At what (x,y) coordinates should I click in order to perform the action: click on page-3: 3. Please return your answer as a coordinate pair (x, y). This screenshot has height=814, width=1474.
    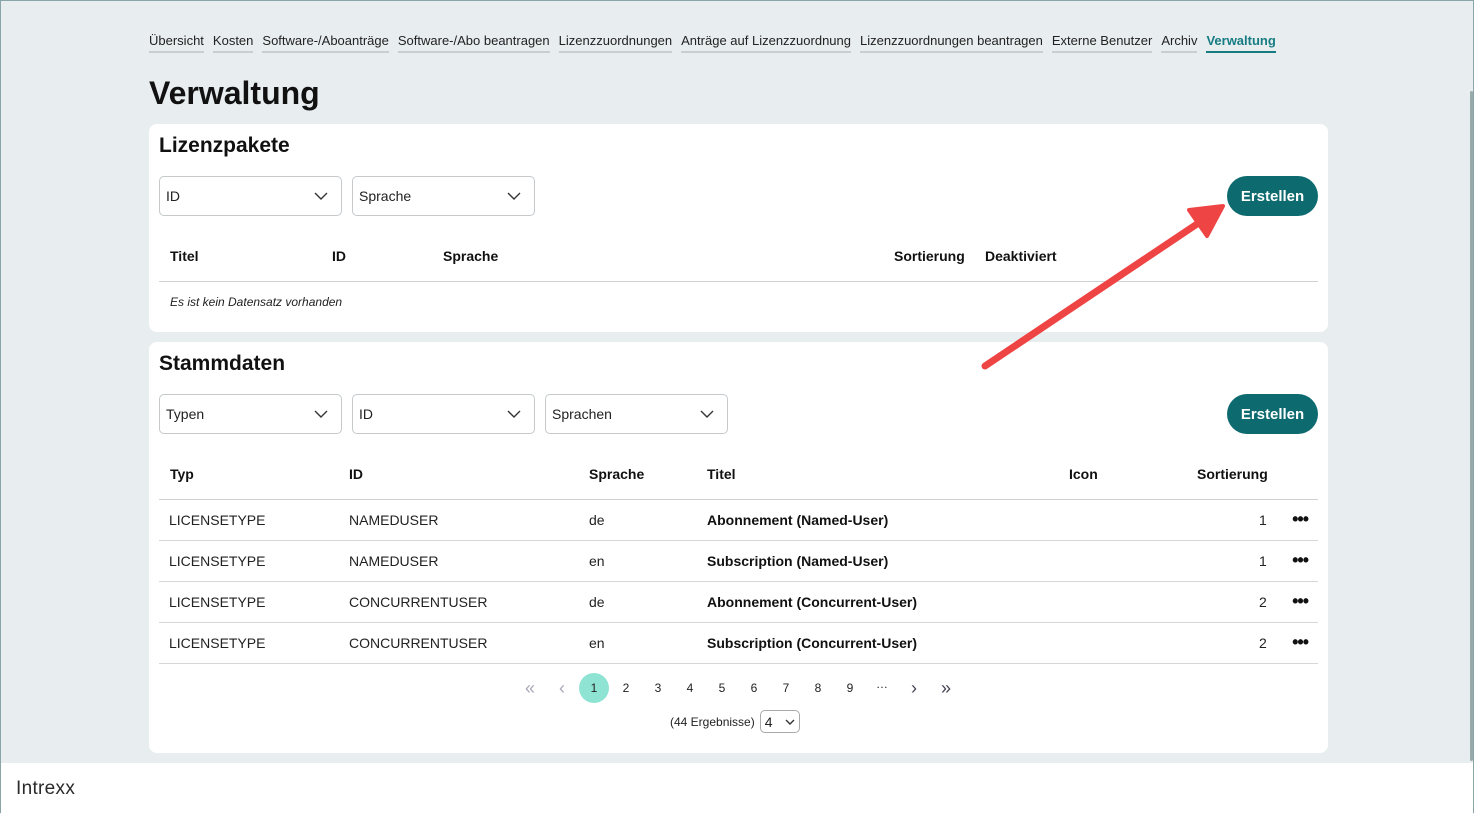
    Looking at the image, I should click on (658, 688).